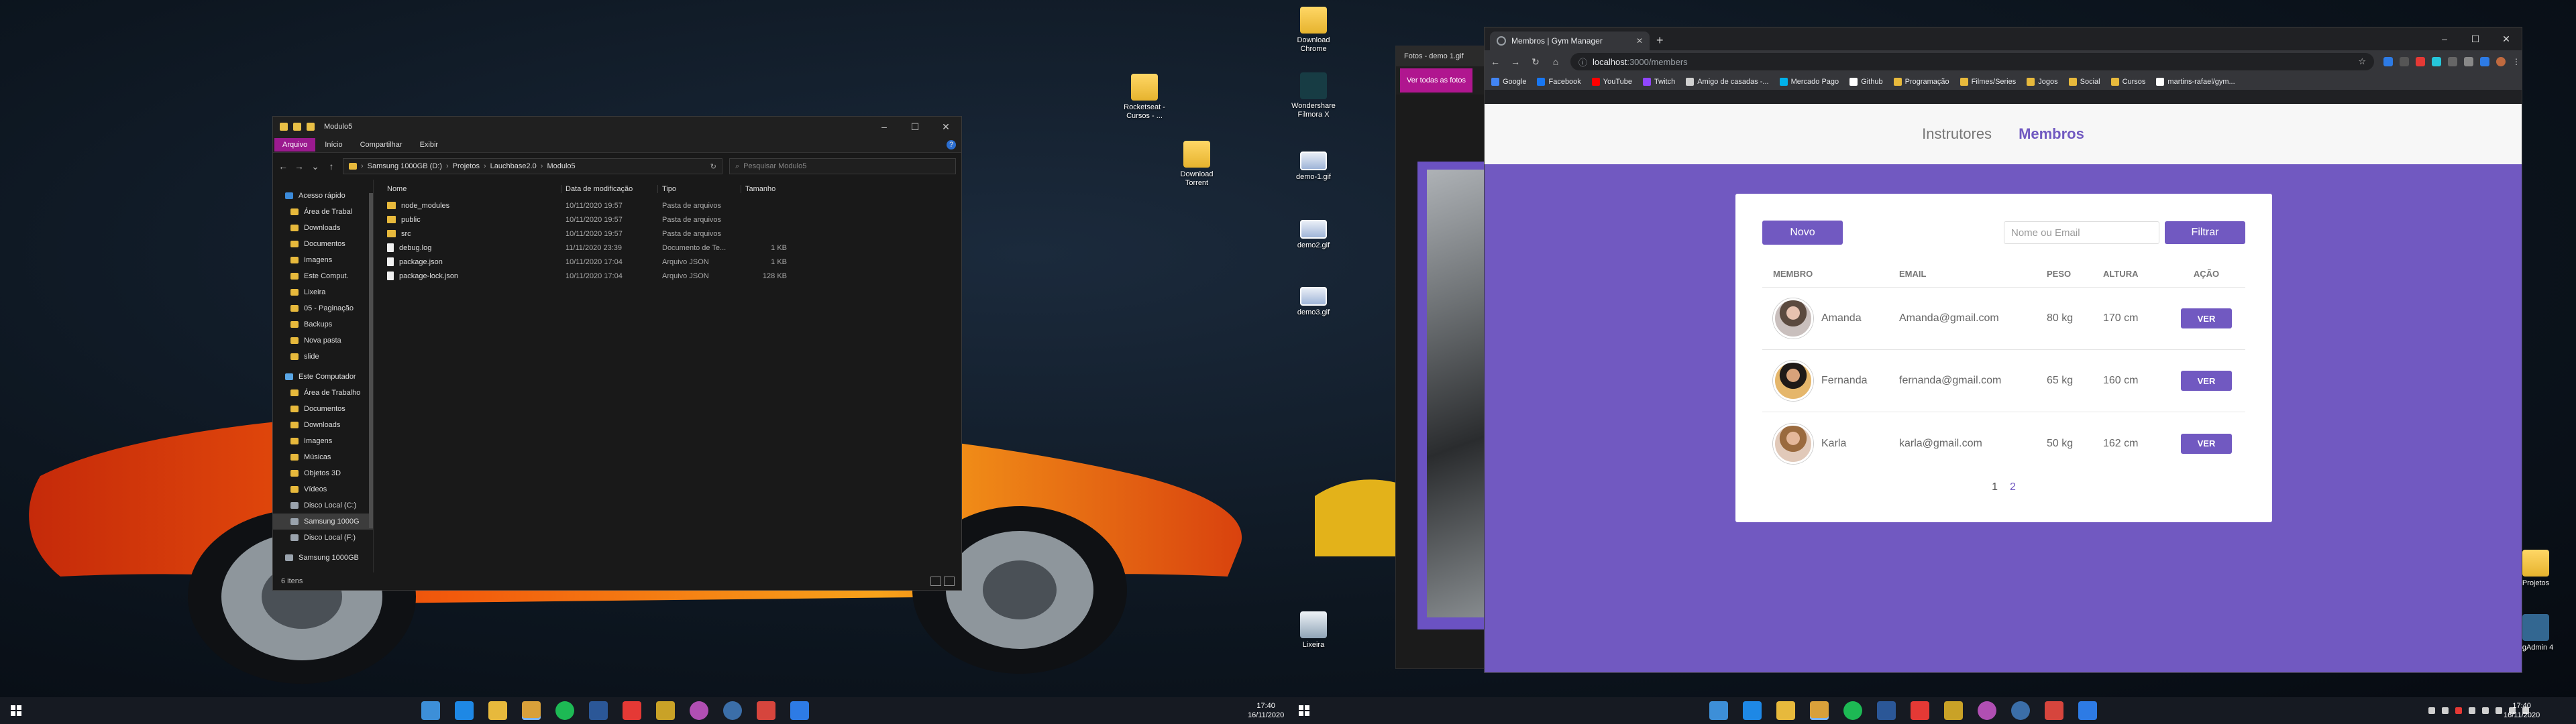  Describe the element at coordinates (1436, 80) in the screenshot. I see `see-all-photos-button: Ver todas as fotos` at that location.